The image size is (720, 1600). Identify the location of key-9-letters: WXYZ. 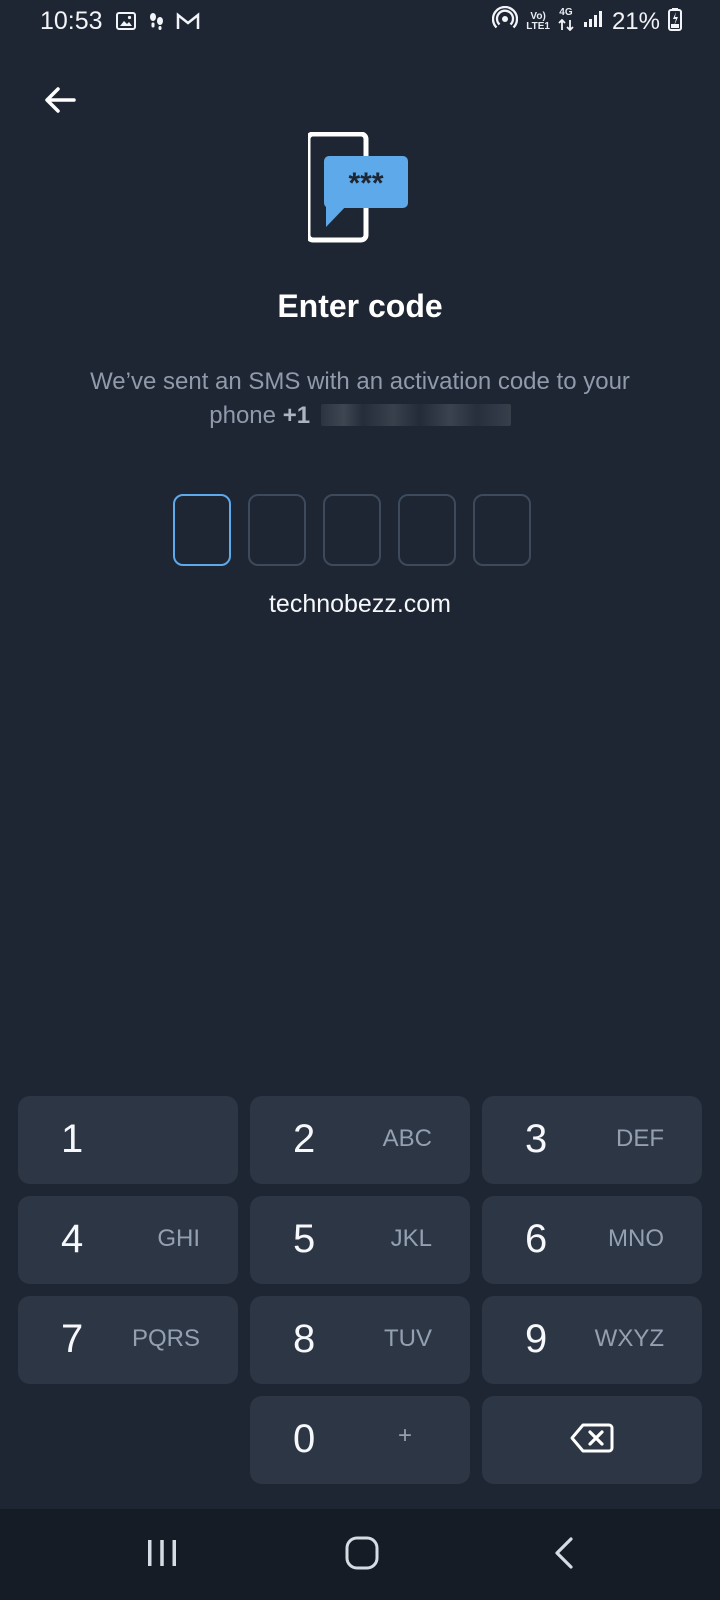
(629, 1338).